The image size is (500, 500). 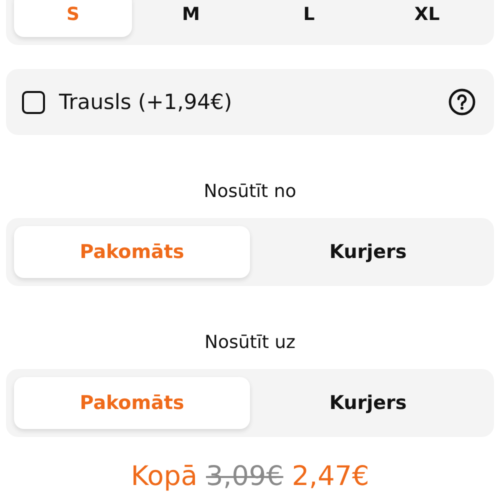 I want to click on option-tab: L, so click(x=309, y=18).